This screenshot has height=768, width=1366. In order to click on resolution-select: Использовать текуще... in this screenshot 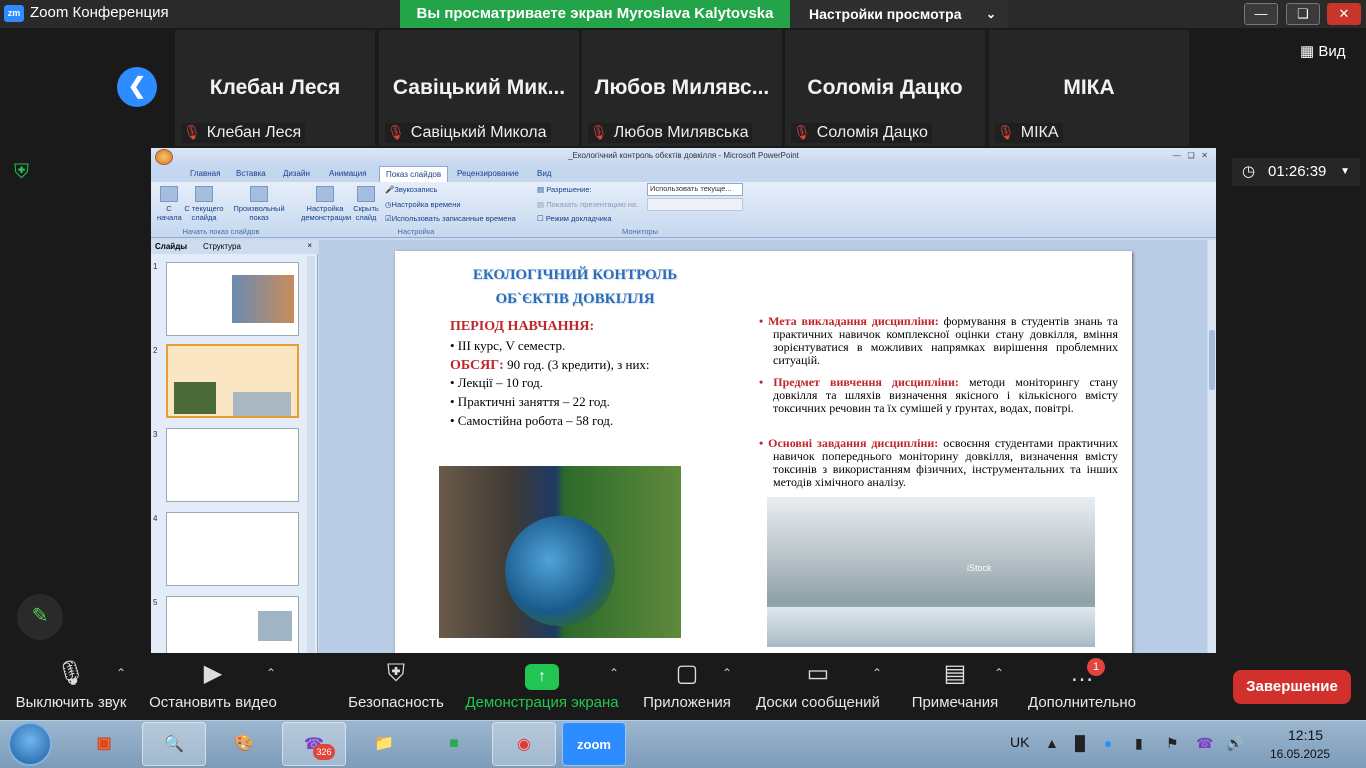, I will do `click(695, 189)`.